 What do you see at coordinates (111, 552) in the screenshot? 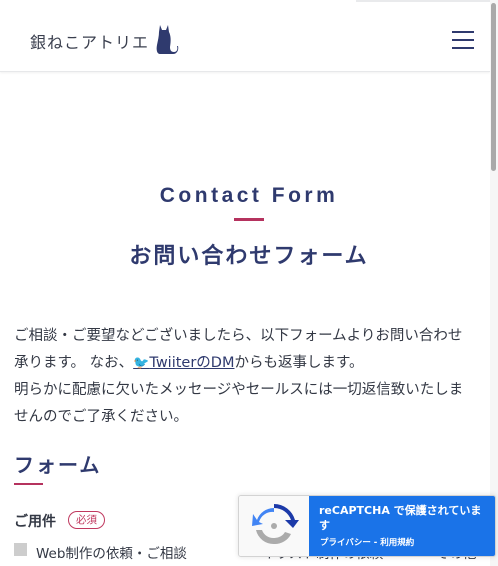
I see `option-label-web-production: Web制作の依頼・ご相談` at bounding box center [111, 552].